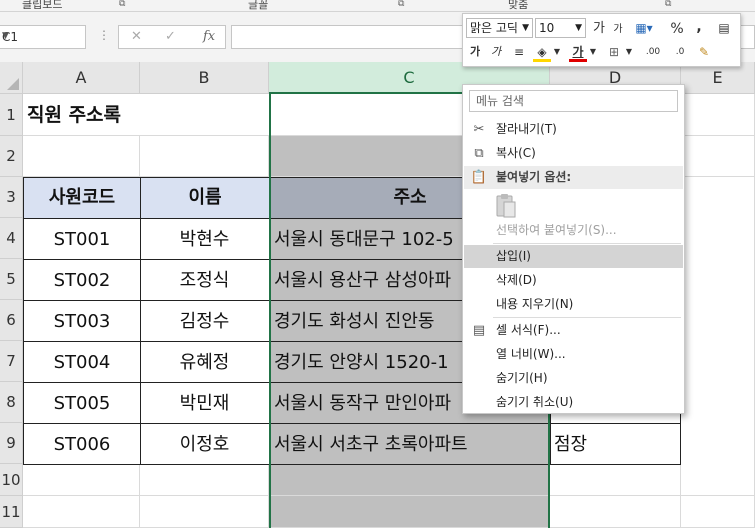 The image size is (755, 528). What do you see at coordinates (205, 321) in the screenshot?
I see `employee-name-cell: 김정수` at bounding box center [205, 321].